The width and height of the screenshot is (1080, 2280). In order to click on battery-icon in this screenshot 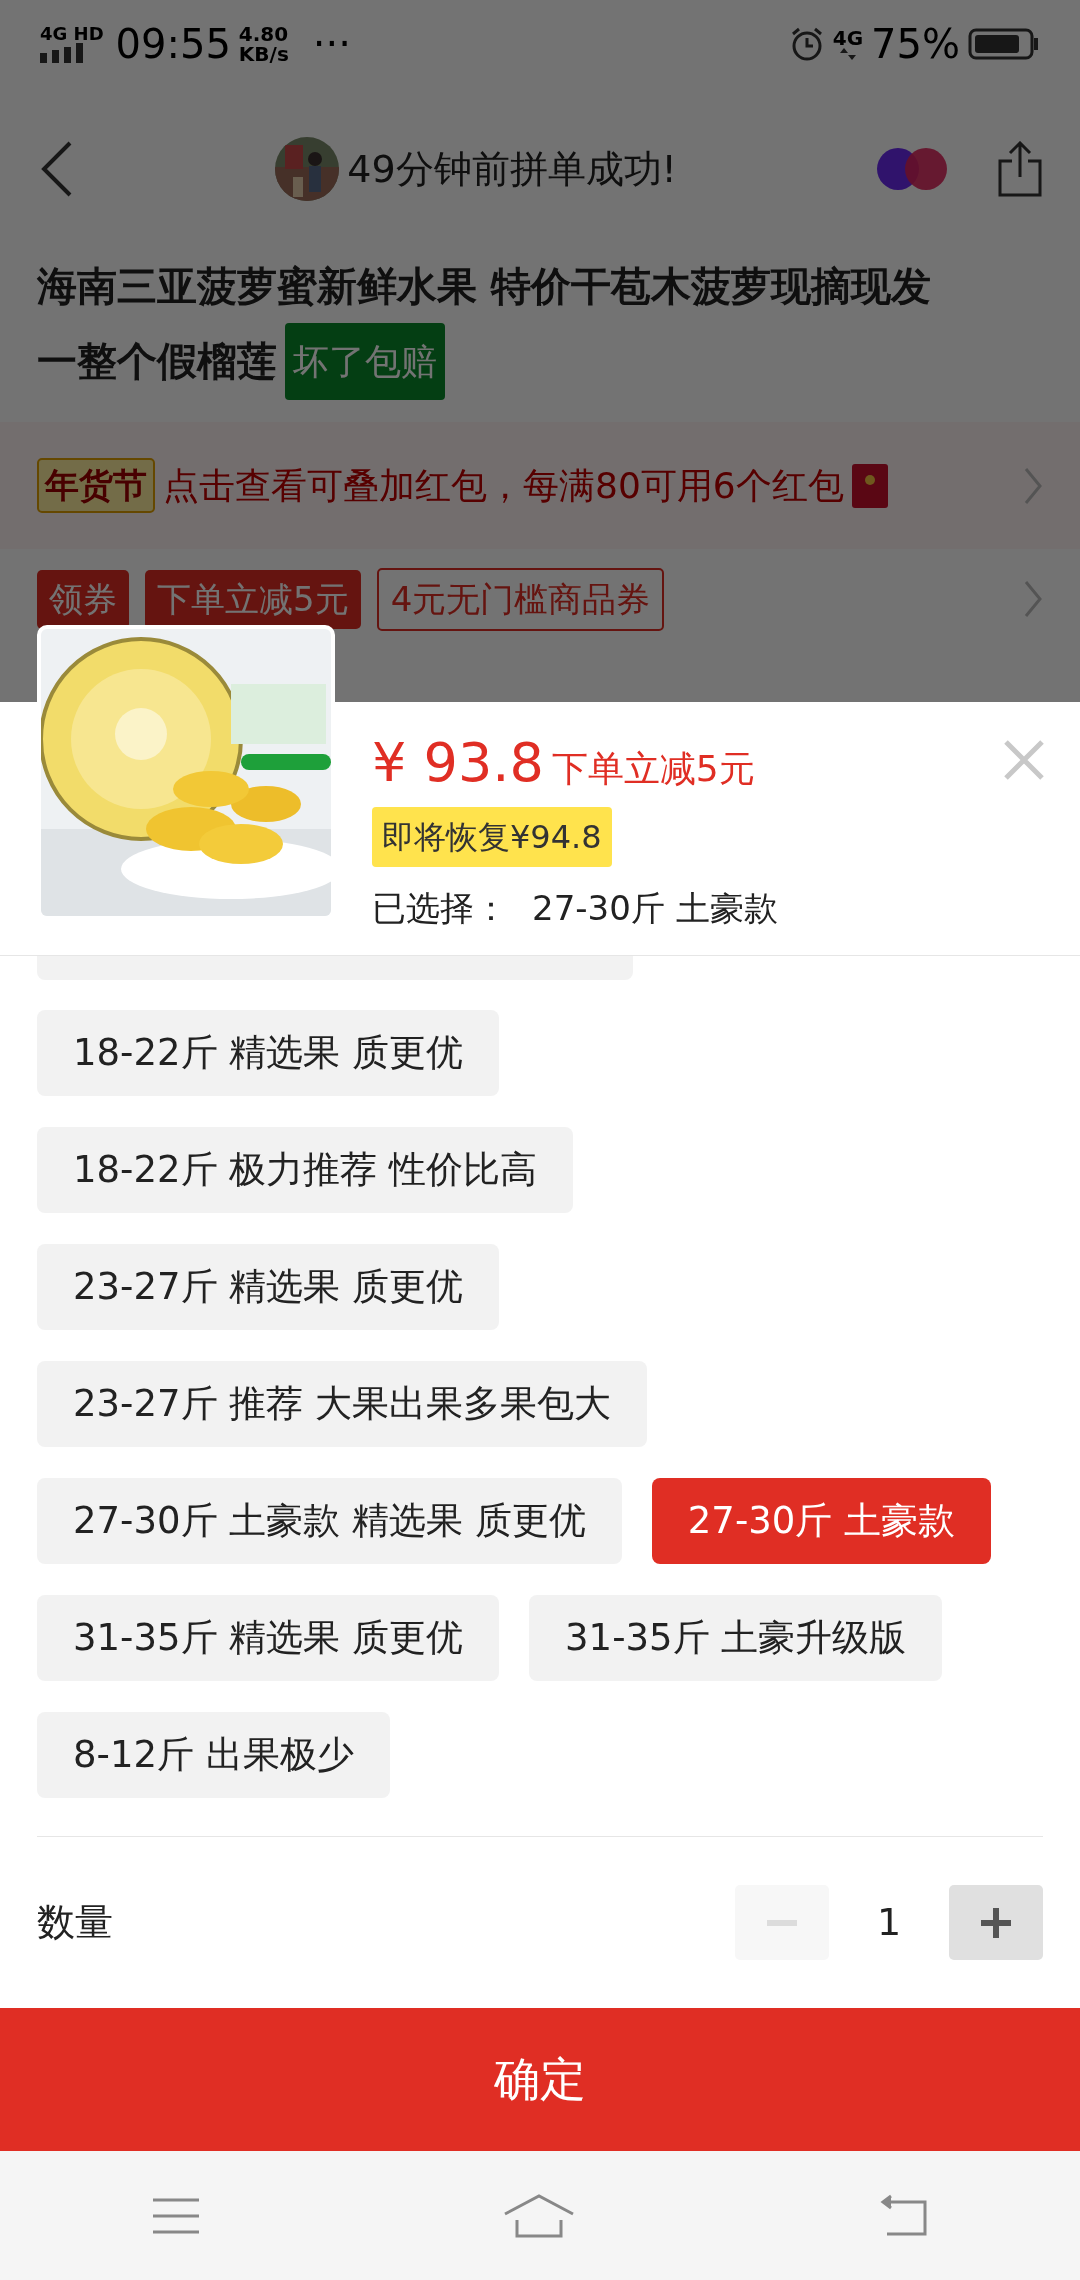, I will do `click(1004, 44)`.